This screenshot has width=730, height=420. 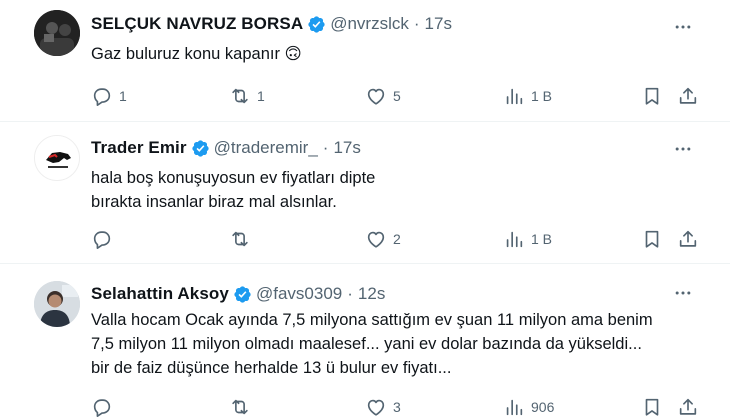 I want to click on retweet-button: 1, so click(x=247, y=96).